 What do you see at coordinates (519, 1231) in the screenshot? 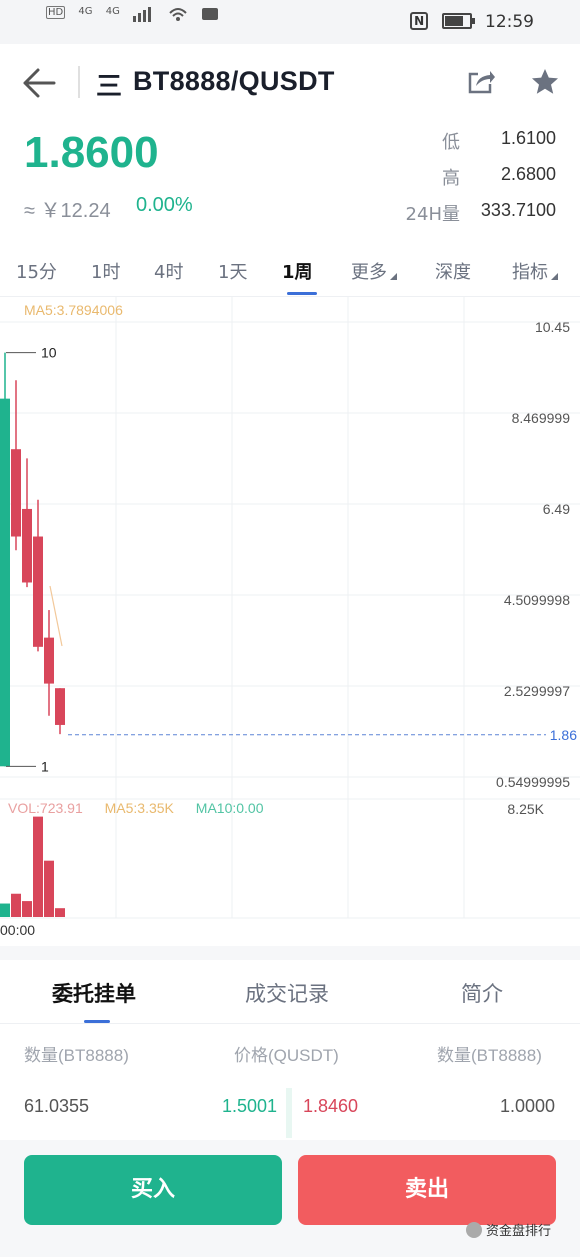
I see `watermark-text: 资金盘排行` at bounding box center [519, 1231].